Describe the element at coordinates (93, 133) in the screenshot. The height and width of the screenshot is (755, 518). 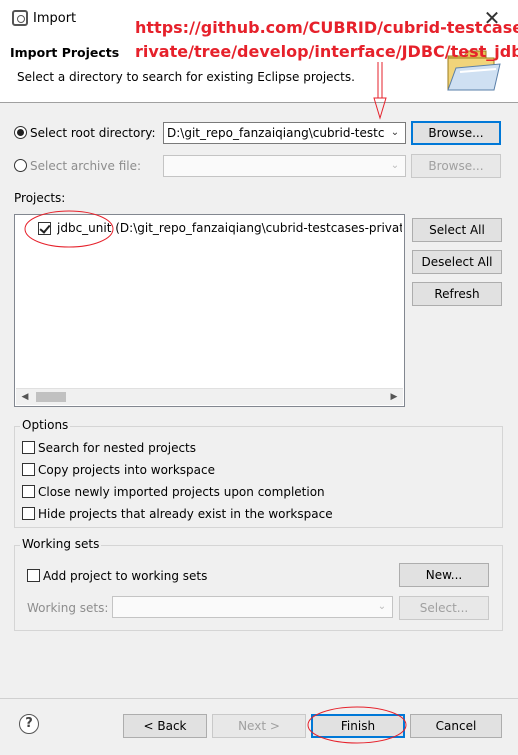
I see `root-directory-label: Select root directory:` at that location.